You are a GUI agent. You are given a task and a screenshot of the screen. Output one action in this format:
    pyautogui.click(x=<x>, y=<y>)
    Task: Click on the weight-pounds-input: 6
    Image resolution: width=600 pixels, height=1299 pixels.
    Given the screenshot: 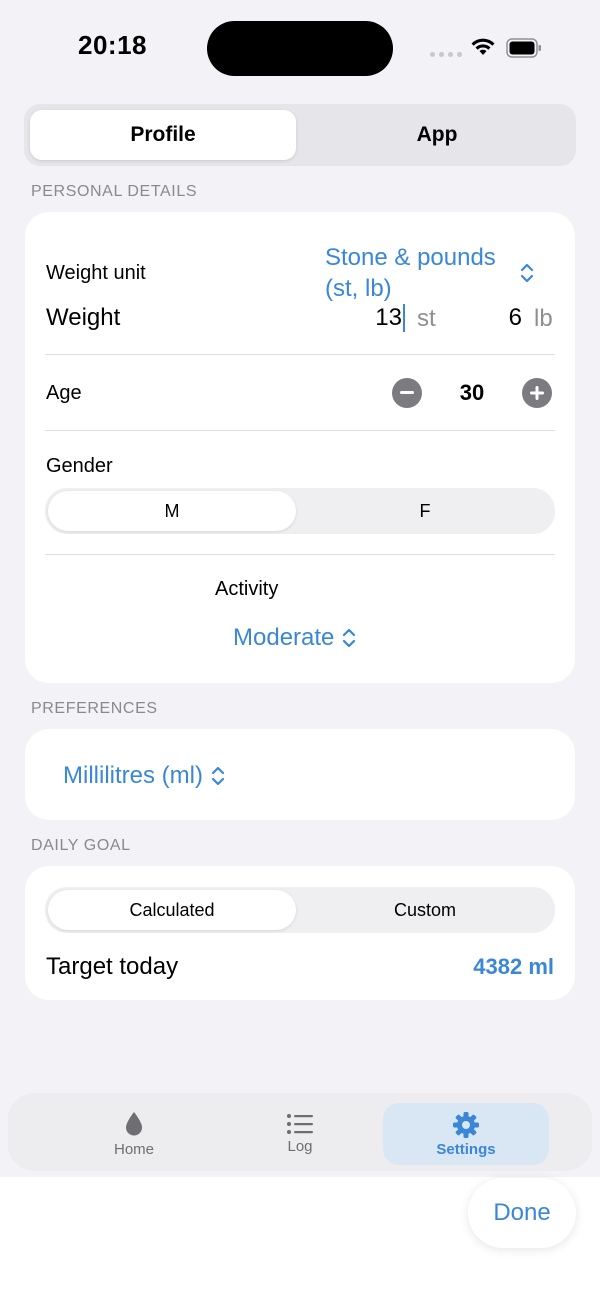 What is the action you would take?
    pyautogui.click(x=496, y=318)
    